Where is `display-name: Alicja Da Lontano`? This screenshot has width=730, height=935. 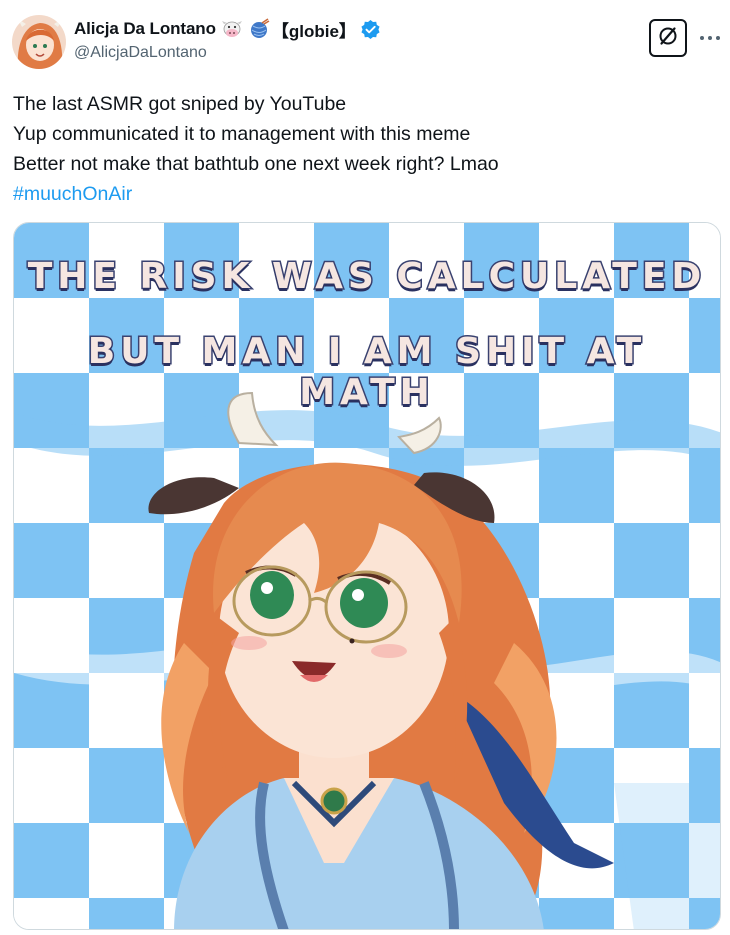
display-name: Alicja Da Lontano is located at coordinates (145, 29).